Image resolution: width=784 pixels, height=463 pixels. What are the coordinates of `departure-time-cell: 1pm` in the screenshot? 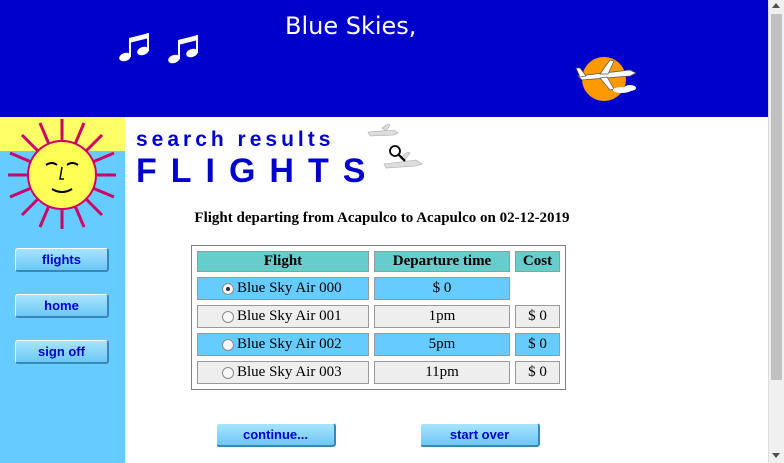 It's located at (442, 316).